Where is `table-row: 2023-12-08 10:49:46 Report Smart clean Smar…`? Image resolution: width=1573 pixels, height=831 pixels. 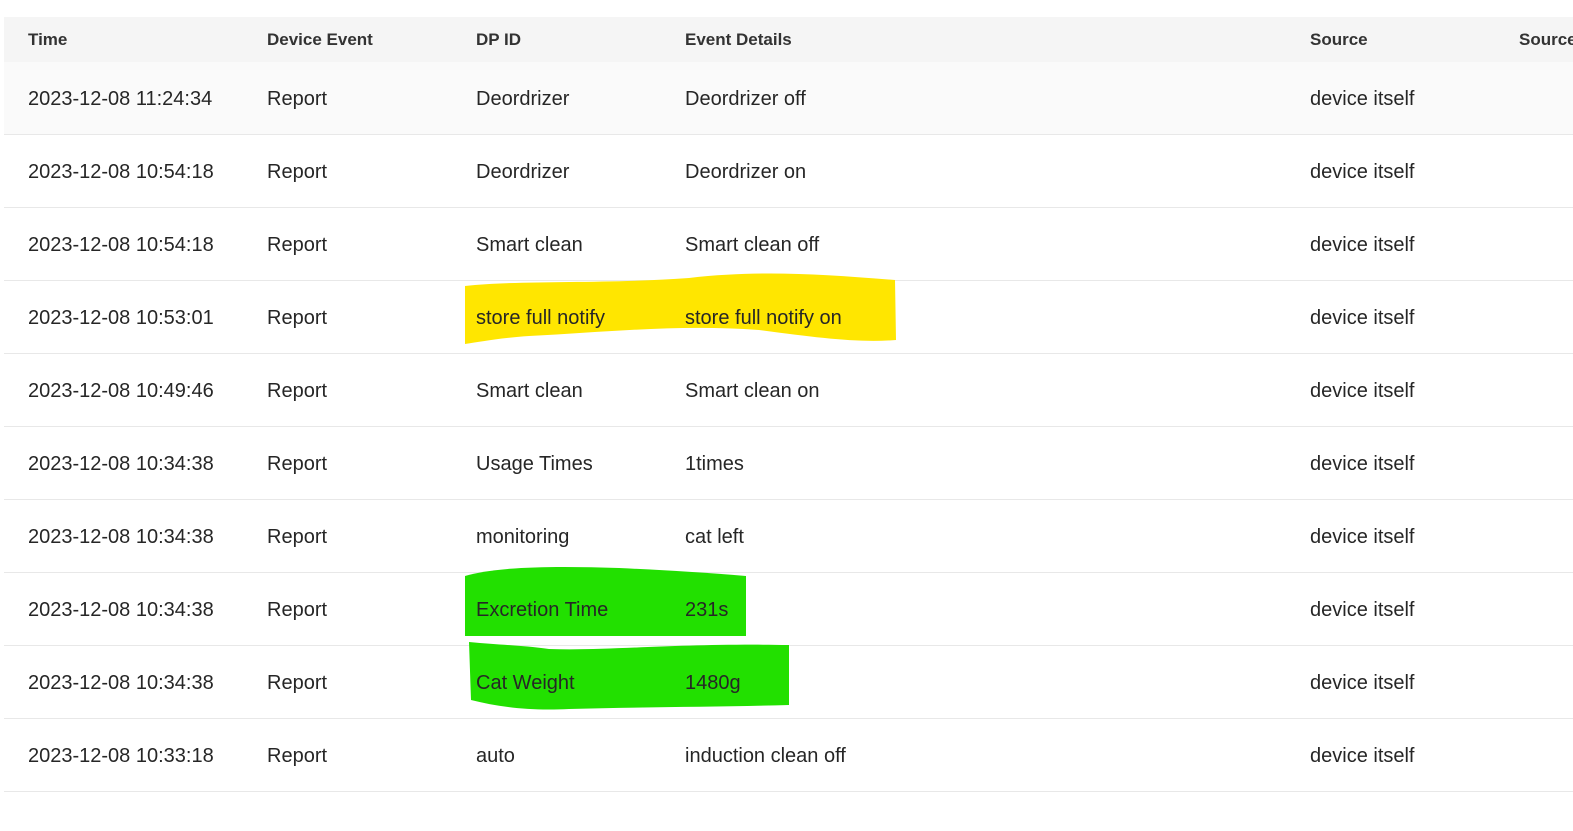
table-row: 2023-12-08 10:49:46 Report Smart clean Smar… is located at coordinates (788, 390).